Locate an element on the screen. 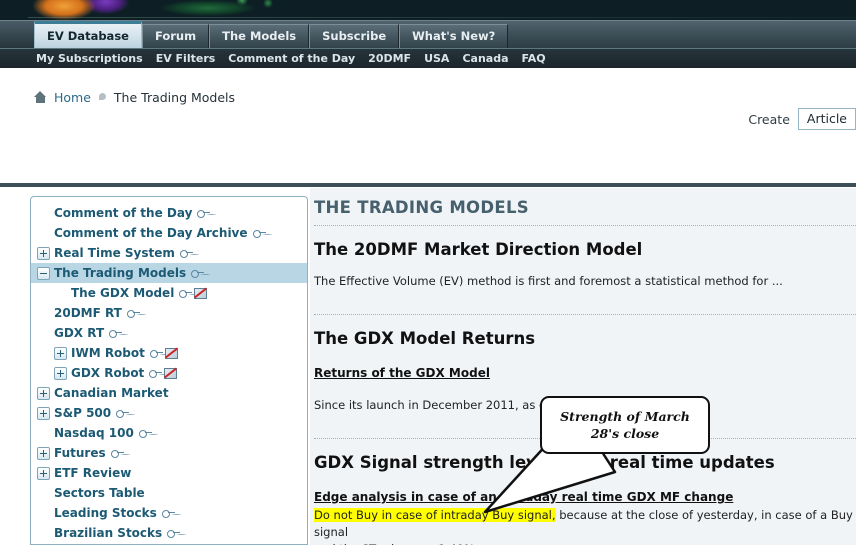 This screenshot has height=545, width=856. sidebar-item-label: ETF Review is located at coordinates (93, 473).